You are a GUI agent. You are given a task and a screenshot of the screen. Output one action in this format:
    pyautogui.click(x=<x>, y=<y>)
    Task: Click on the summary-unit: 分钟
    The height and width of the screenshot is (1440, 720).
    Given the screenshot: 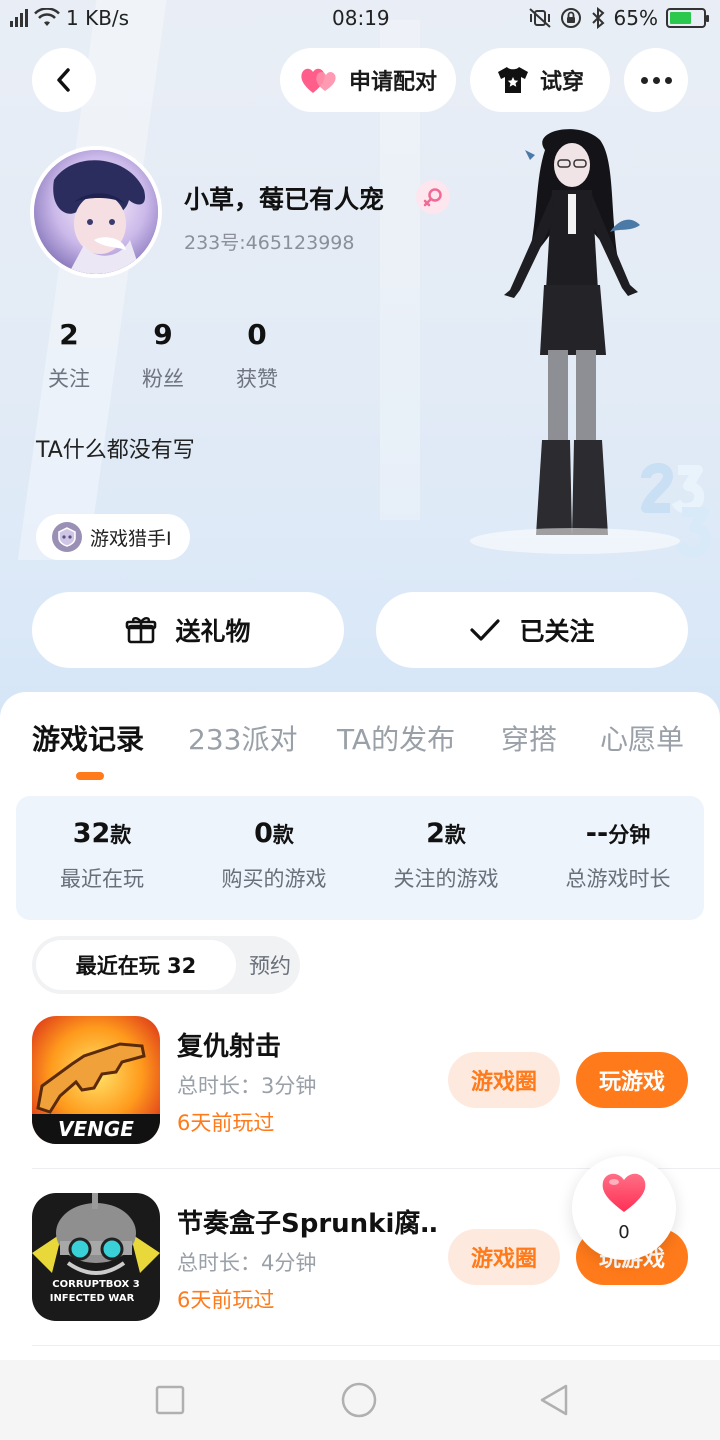 What is the action you would take?
    pyautogui.click(x=629, y=835)
    